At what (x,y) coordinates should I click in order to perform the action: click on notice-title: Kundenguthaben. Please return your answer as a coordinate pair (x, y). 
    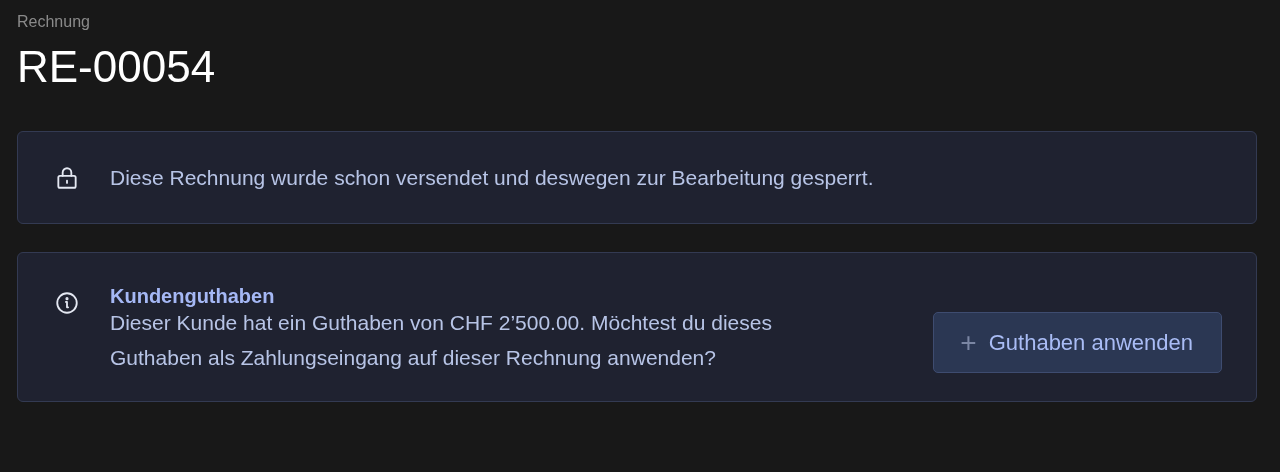
    Looking at the image, I should click on (193, 296).